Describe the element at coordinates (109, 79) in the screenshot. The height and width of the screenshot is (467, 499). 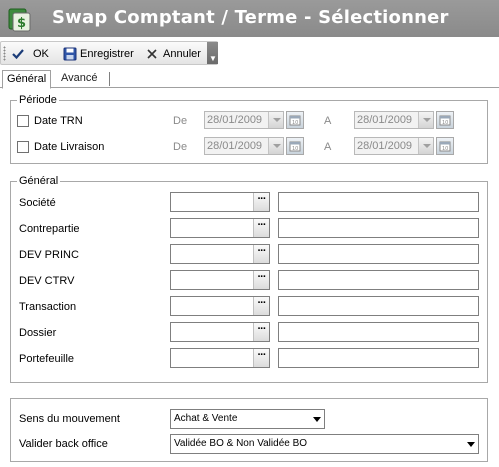
I see `tab-separator` at that location.